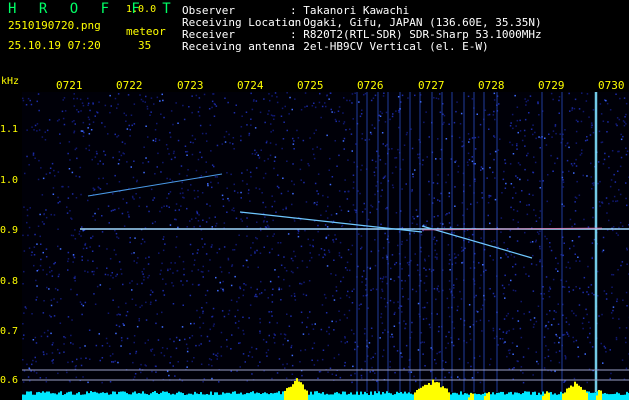  What do you see at coordinates (419, 394) in the screenshot?
I see `burst-bar` at bounding box center [419, 394].